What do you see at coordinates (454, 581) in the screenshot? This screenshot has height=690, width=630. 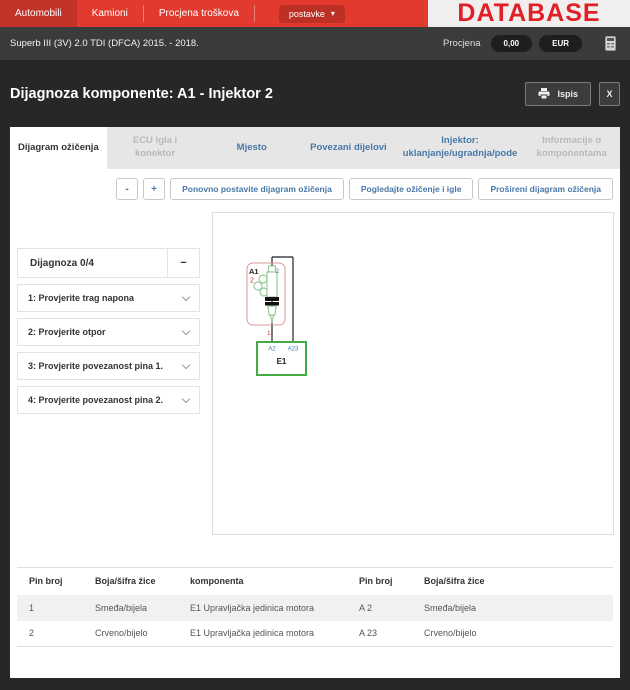 I see `col-header-boja-2: Boja/šifra žice` at bounding box center [454, 581].